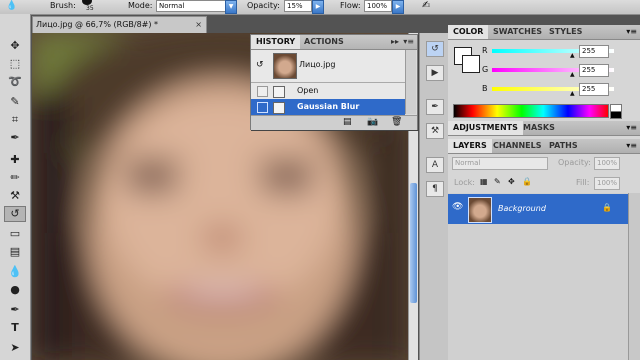 Image resolution: width=640 pixels, height=360 pixels. I want to click on history-state-label: Gaussian Blur, so click(328, 106).